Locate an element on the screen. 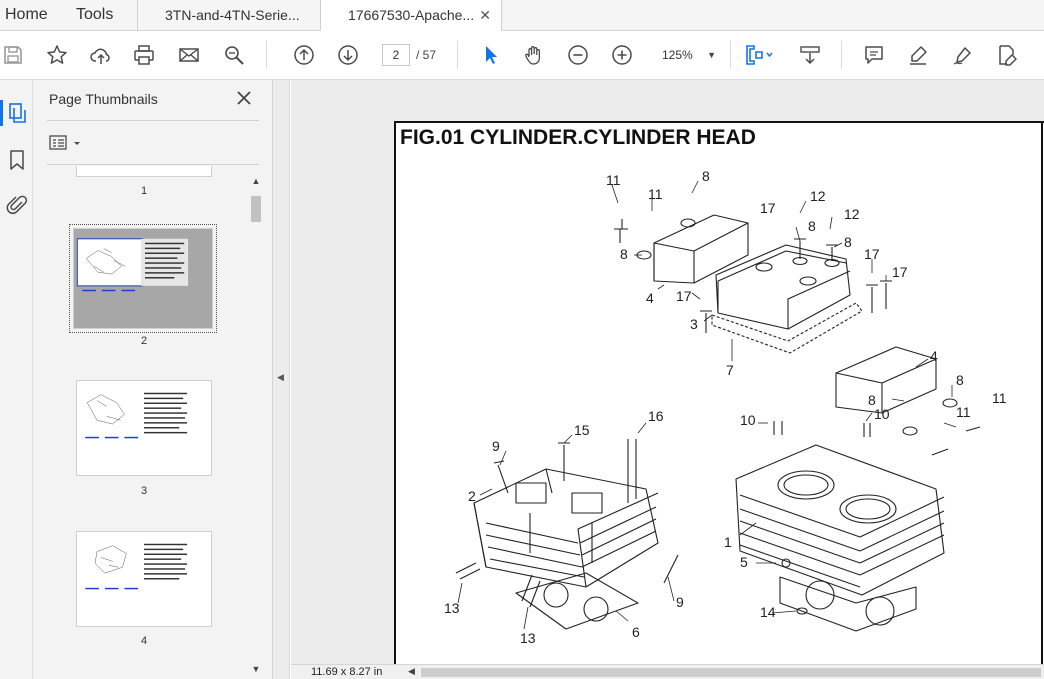  close-icon is located at coordinates (244, 98).